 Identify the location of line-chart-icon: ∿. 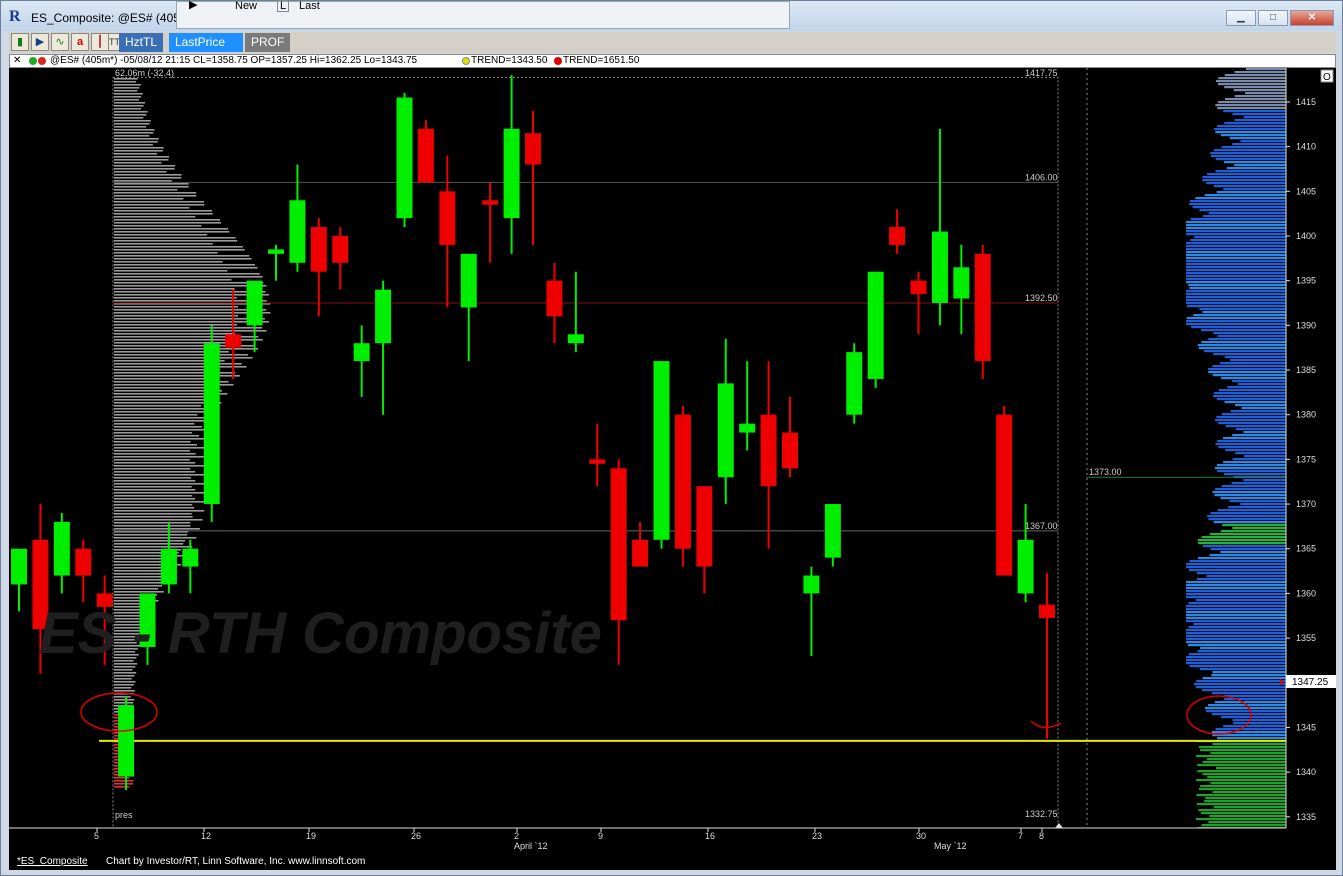
(60, 42).